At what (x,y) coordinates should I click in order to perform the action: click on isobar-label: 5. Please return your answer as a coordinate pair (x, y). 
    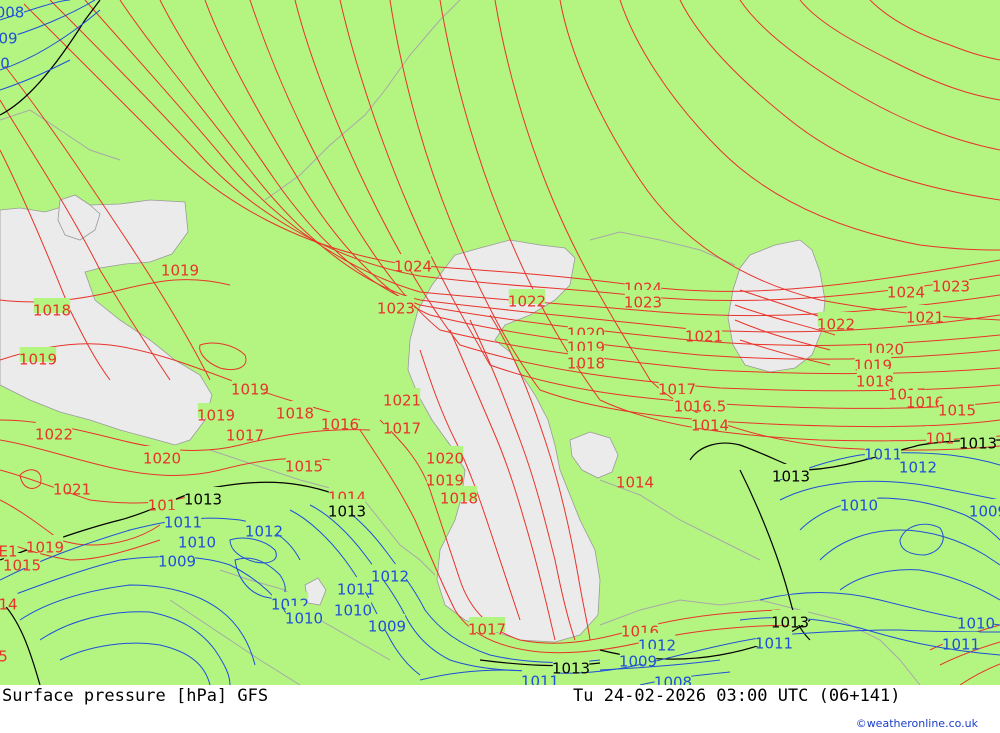
    Looking at the image, I should click on (4, 657).